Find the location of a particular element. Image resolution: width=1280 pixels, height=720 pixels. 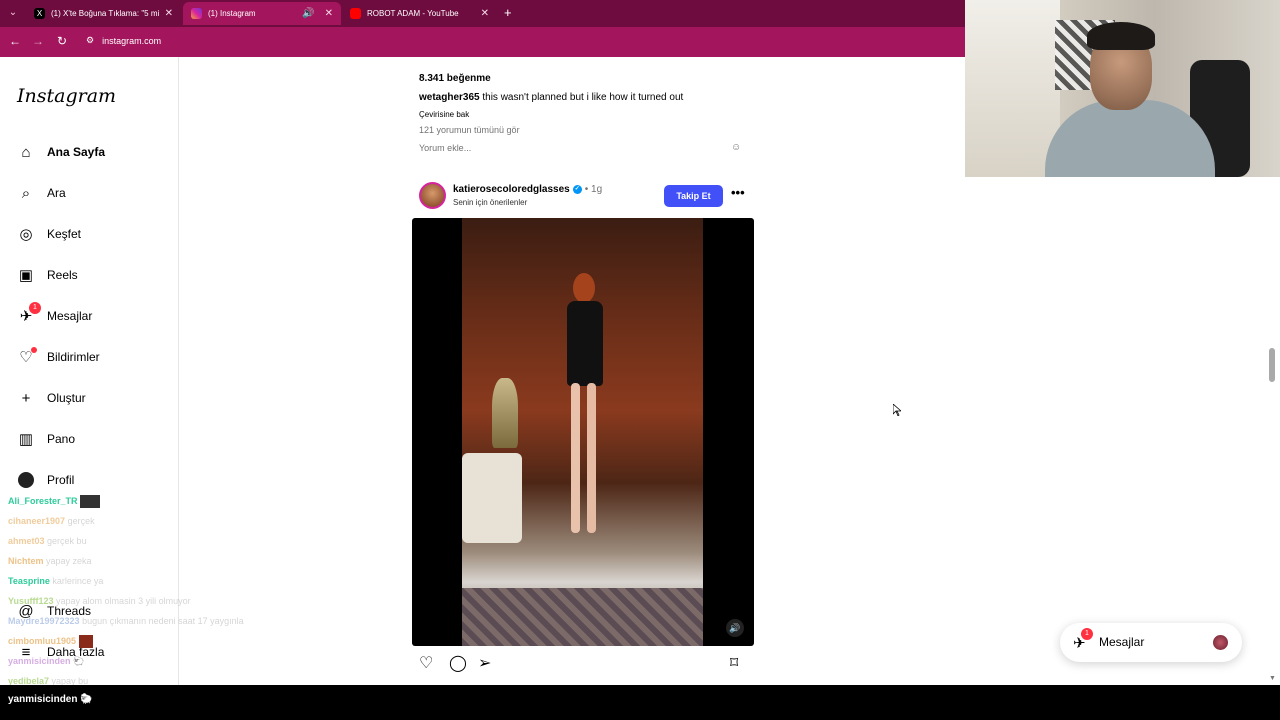

view-comments-link: 121 yorumun tümünü gör is located at coordinates (469, 130).